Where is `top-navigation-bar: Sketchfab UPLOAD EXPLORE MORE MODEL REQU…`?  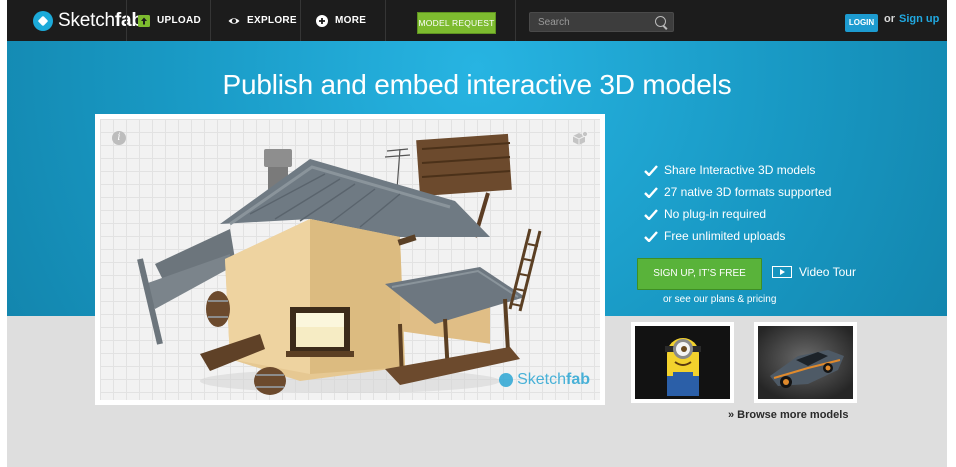 top-navigation-bar: Sketchfab UPLOAD EXPLORE MORE MODEL REQU… is located at coordinates (477, 21).